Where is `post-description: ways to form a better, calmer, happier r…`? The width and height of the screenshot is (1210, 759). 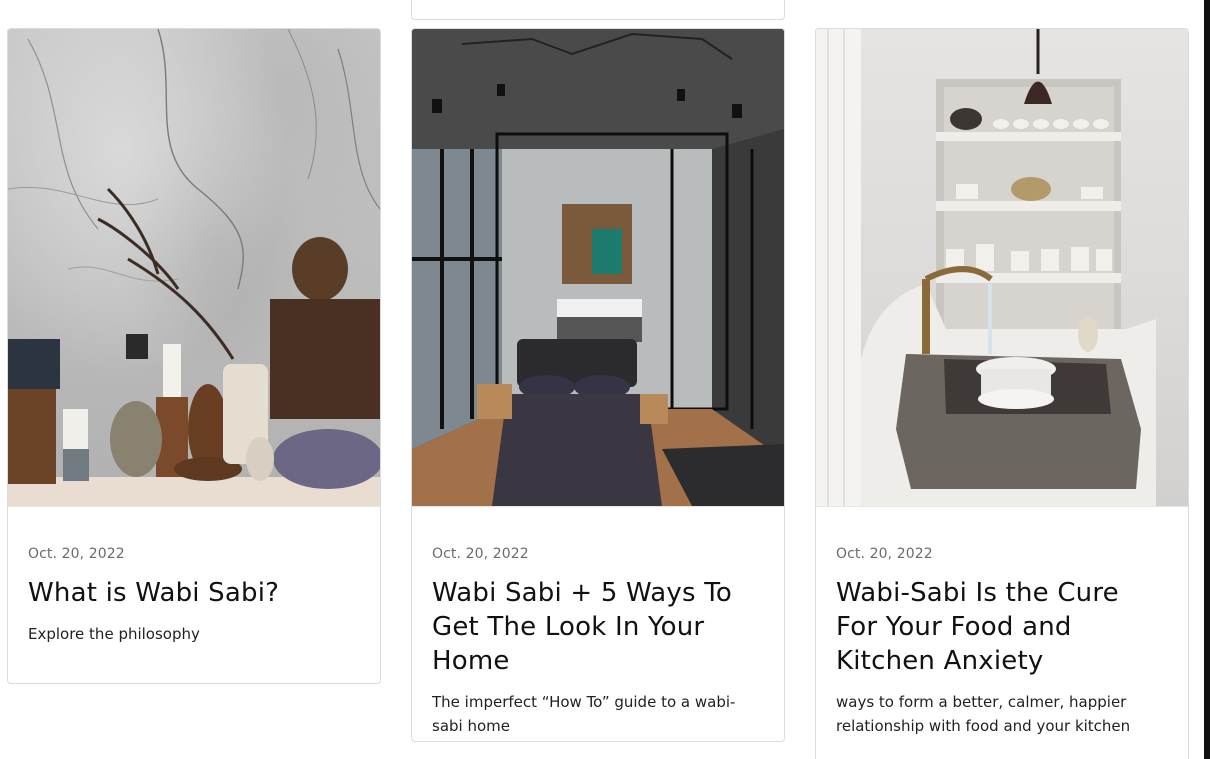 post-description: ways to form a better, calmer, happier r… is located at coordinates (983, 714).